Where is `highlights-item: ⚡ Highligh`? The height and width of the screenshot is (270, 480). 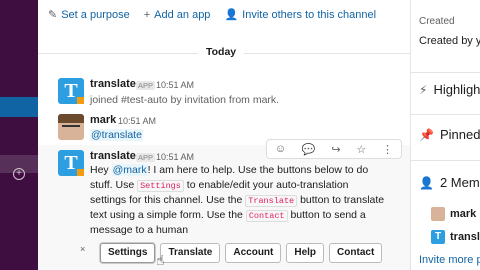 highlights-item: ⚡ Highligh is located at coordinates (449, 89).